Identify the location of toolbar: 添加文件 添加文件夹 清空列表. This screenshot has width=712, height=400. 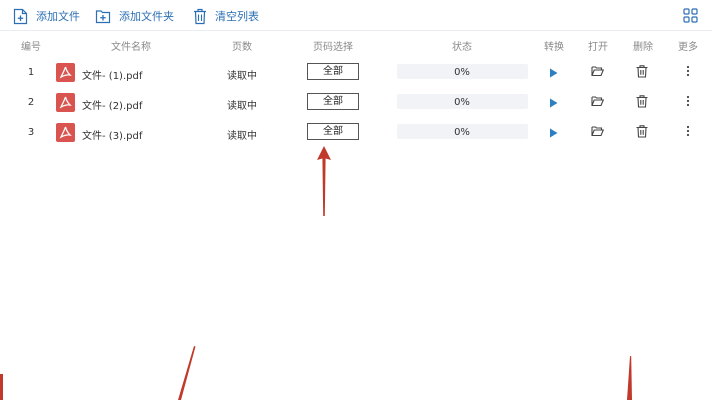
(356, 15).